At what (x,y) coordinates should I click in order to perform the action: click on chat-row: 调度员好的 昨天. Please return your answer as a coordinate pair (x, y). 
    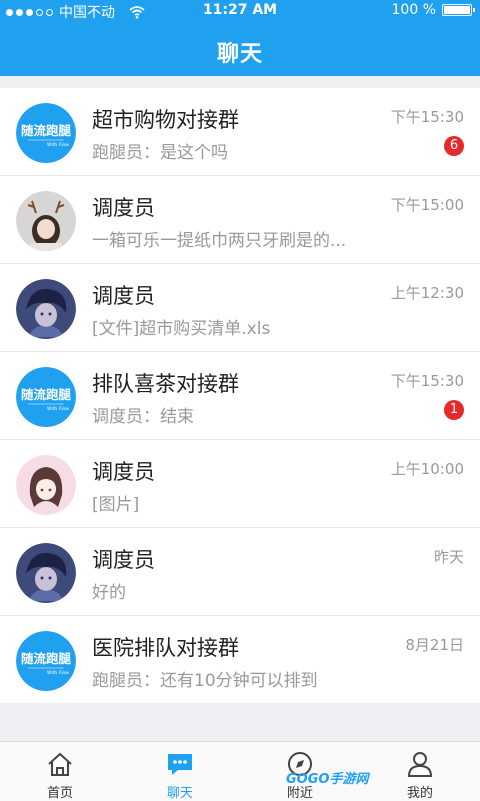
    Looking at the image, I should click on (240, 572).